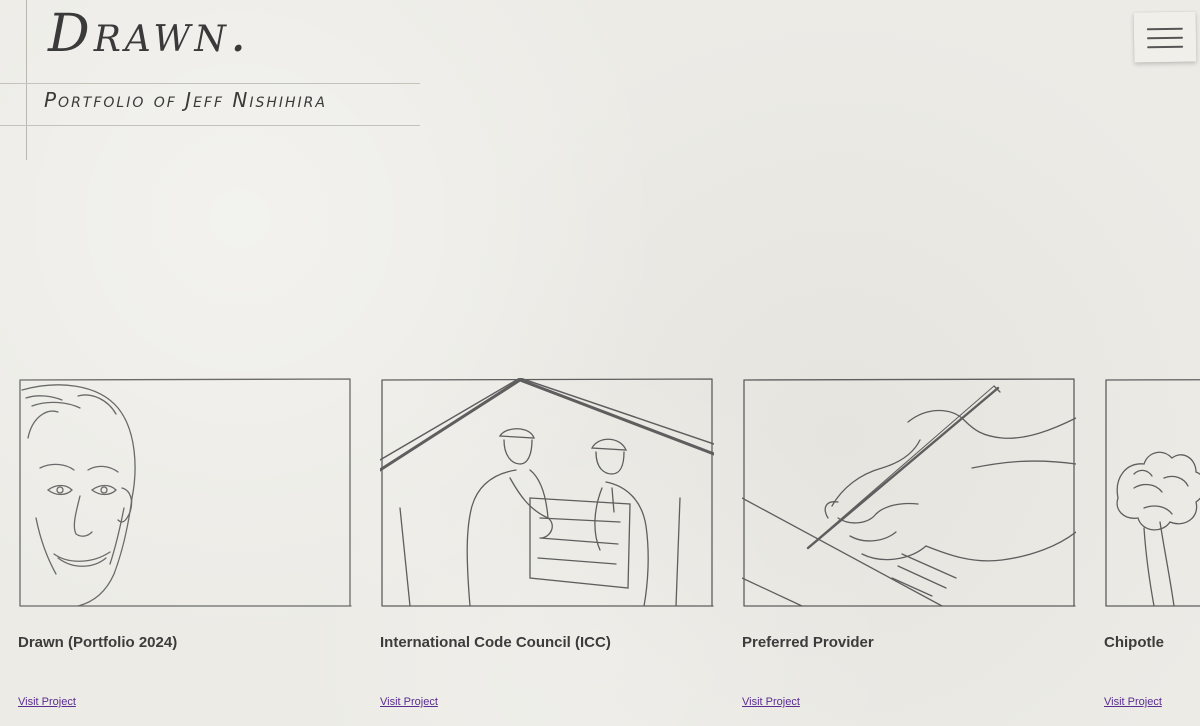 The height and width of the screenshot is (726, 1200). I want to click on header-rule-bottom, so click(210, 125).